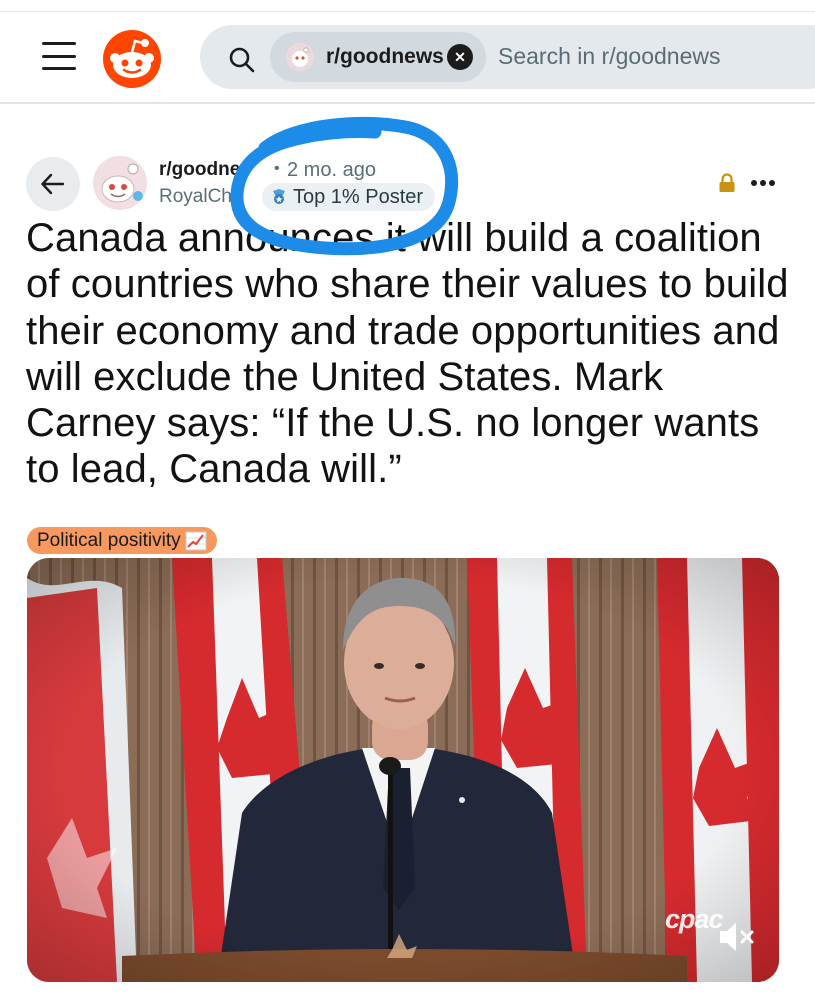 The width and height of the screenshot is (815, 1000). What do you see at coordinates (242, 60) in the screenshot?
I see `search-icon` at bounding box center [242, 60].